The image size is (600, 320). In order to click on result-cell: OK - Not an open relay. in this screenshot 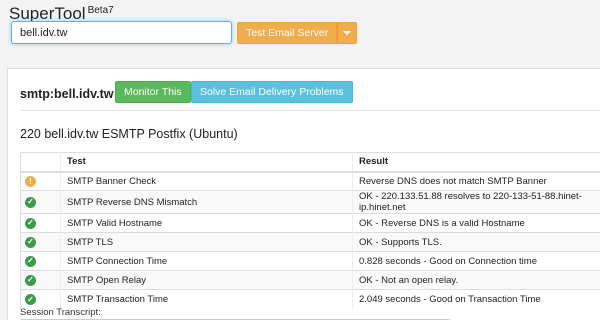, I will do `click(476, 280)`.